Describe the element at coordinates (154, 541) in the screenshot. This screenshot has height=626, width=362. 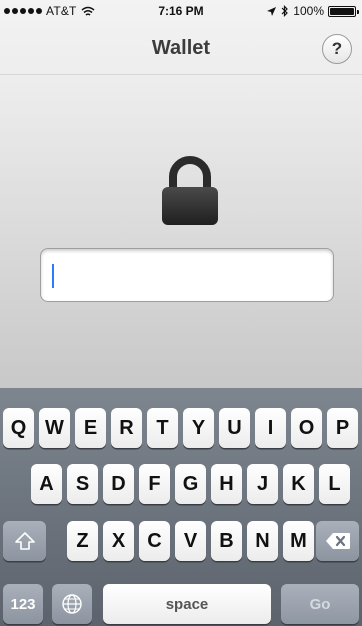
I see `key-c: C` at that location.